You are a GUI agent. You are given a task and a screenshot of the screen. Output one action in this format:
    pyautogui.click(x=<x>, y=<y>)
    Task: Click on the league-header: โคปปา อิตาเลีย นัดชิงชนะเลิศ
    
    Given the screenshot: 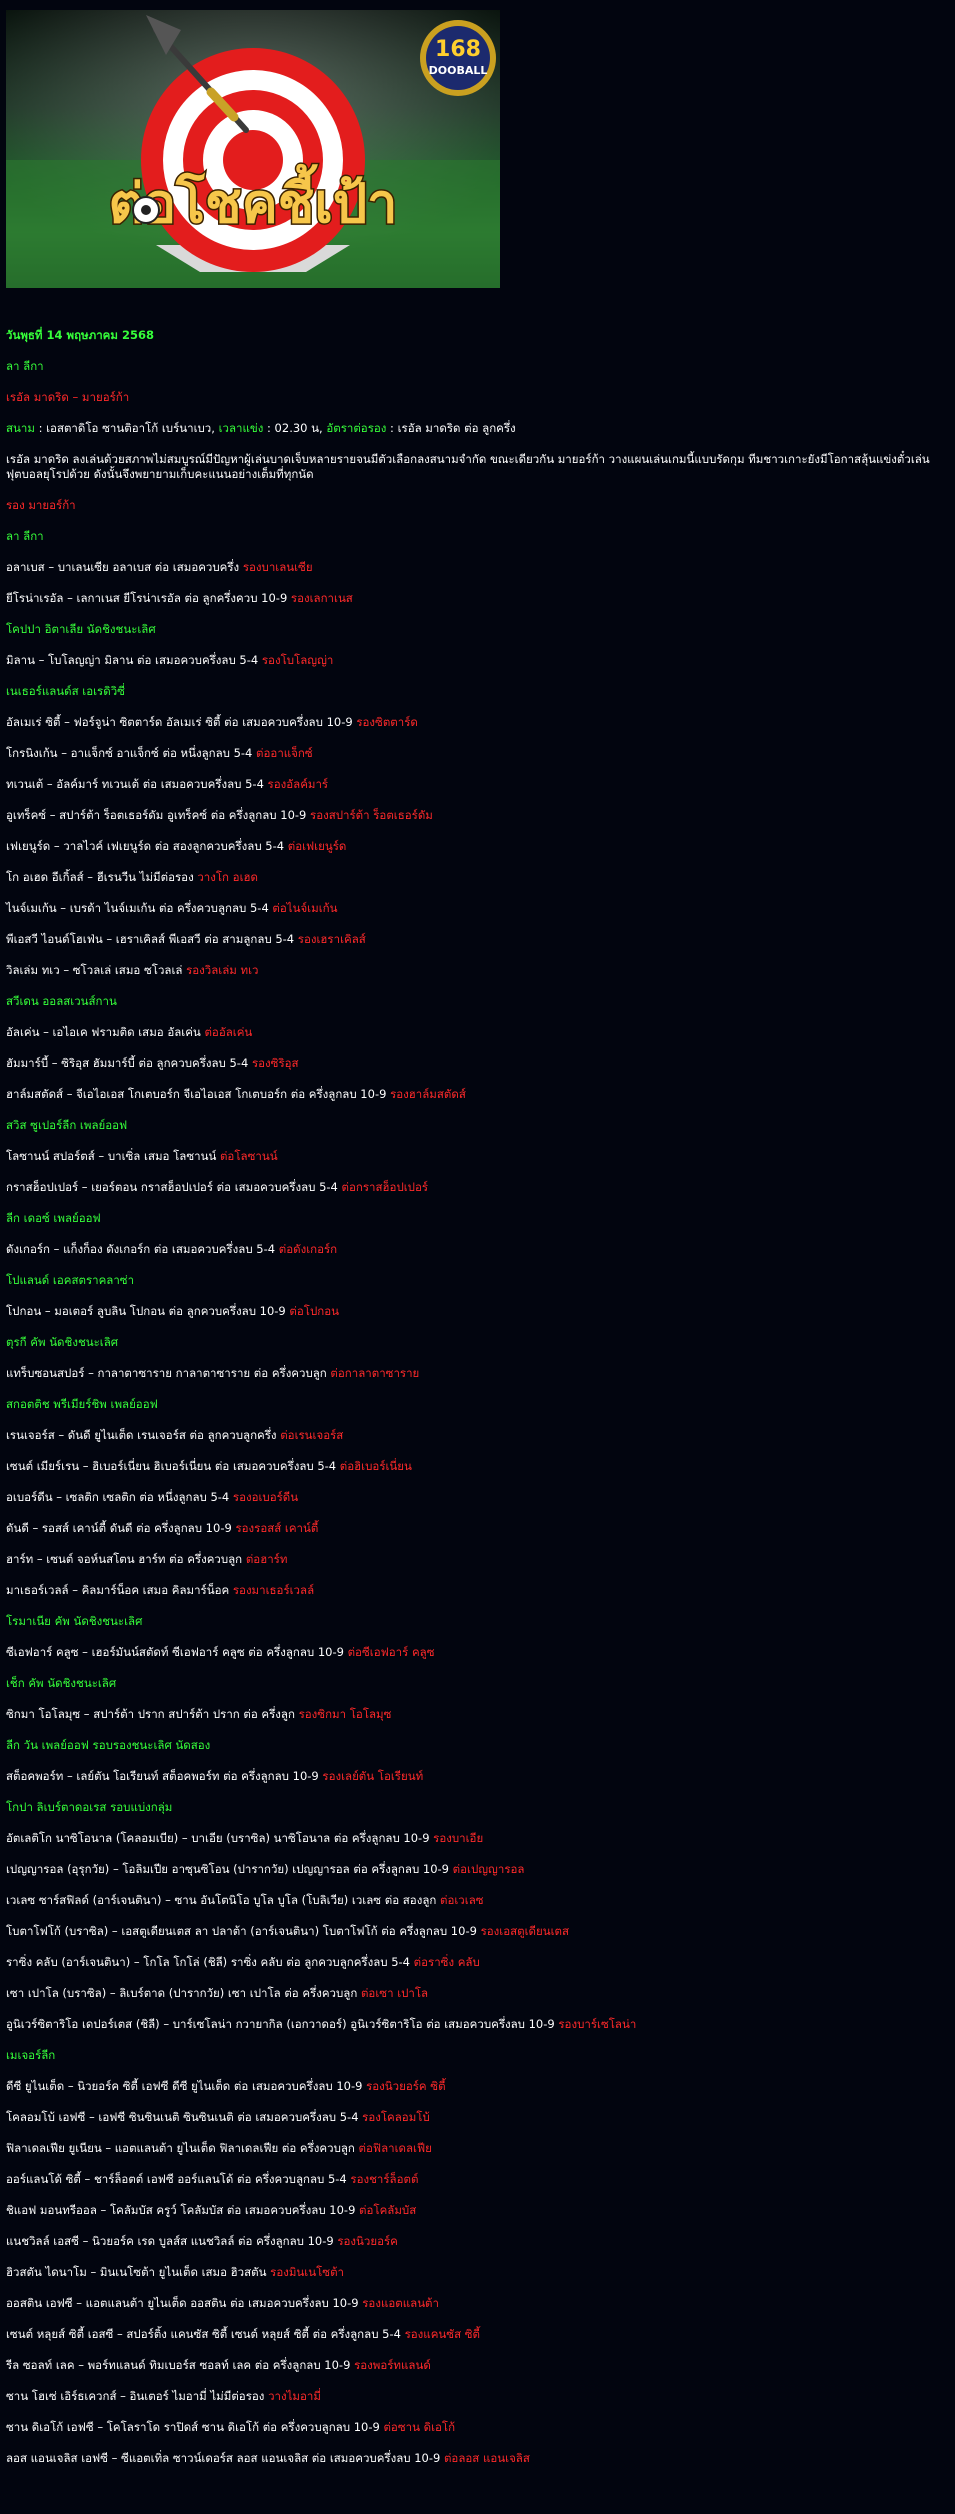 What is the action you would take?
    pyautogui.click(x=81, y=629)
    